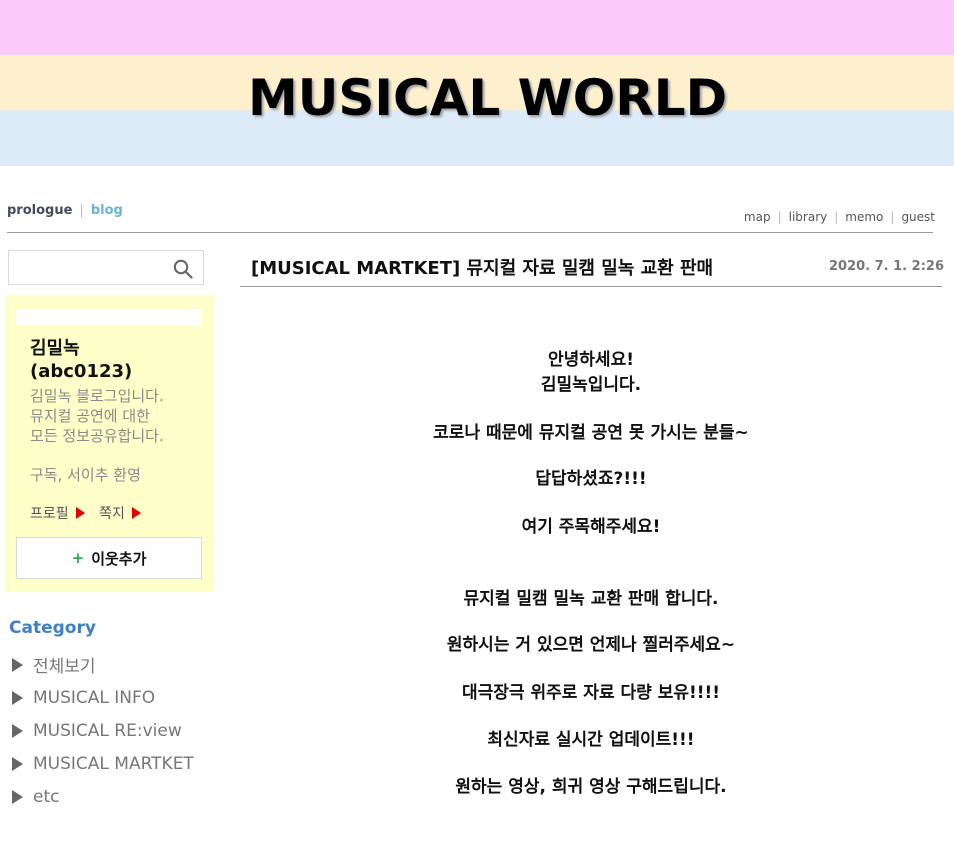  I want to click on post-paragraph: 뮤지컬 밀캠 밀녹 교환 판매 합니다., so click(591, 599).